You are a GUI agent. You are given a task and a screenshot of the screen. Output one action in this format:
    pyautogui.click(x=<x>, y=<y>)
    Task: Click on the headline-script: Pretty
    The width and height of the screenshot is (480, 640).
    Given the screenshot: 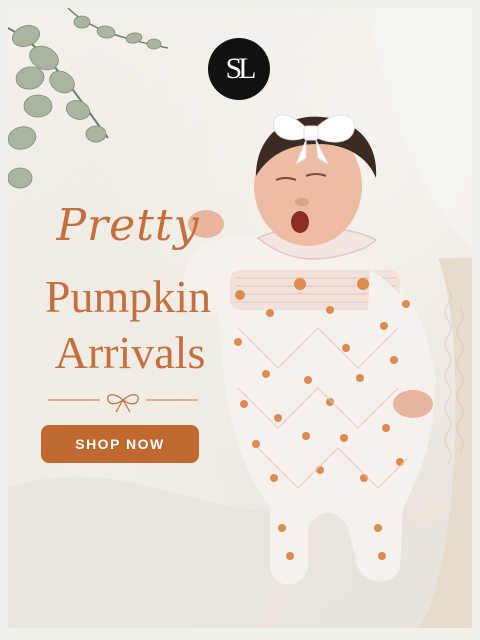 What is the action you would take?
    pyautogui.click(x=128, y=225)
    